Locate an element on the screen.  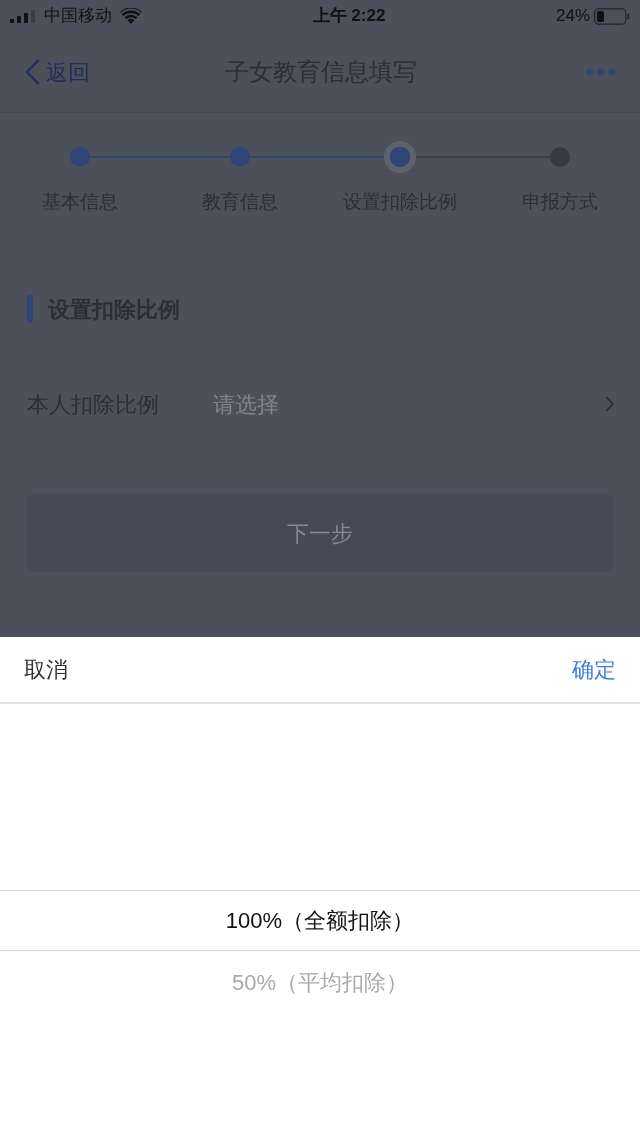
carrier-name: 中国移动 is located at coordinates (78, 16).